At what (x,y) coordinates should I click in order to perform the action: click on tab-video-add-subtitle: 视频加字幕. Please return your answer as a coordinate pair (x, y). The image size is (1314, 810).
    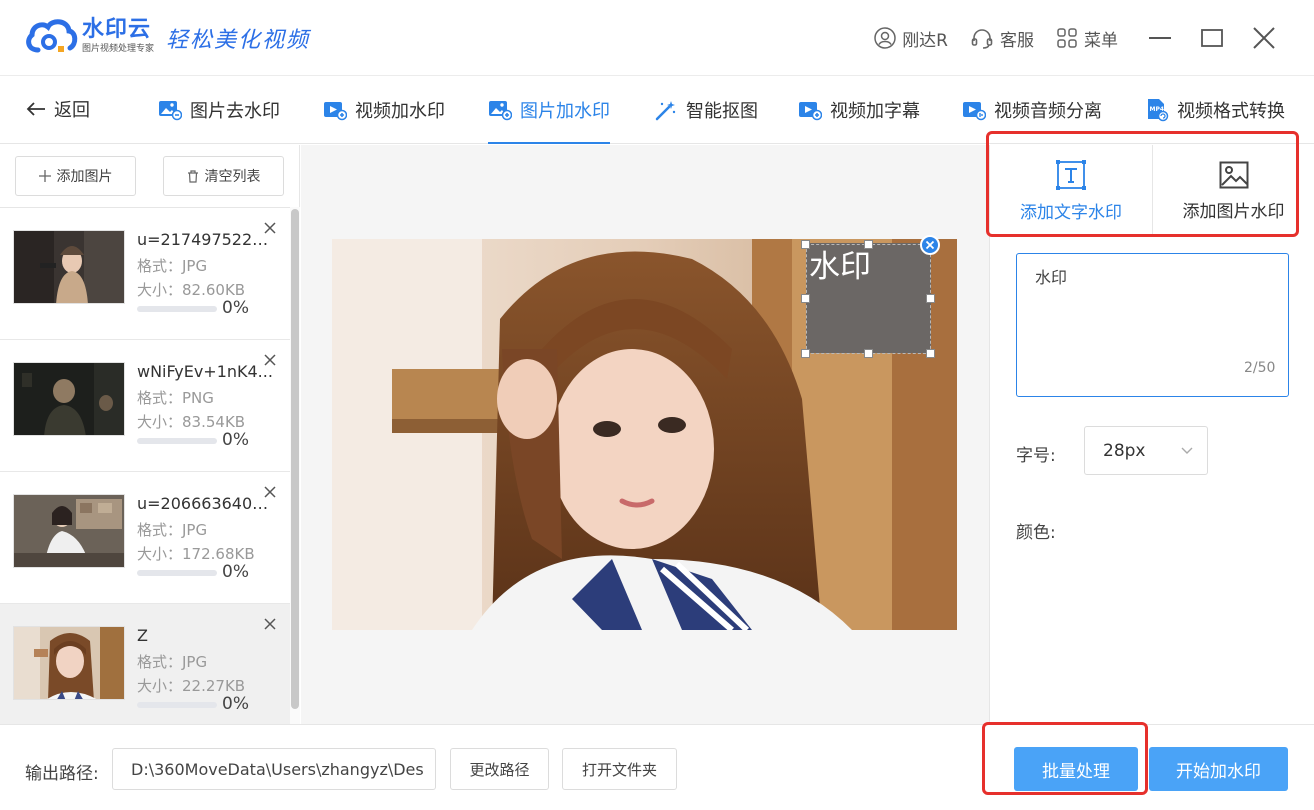
    Looking at the image, I should click on (859, 110).